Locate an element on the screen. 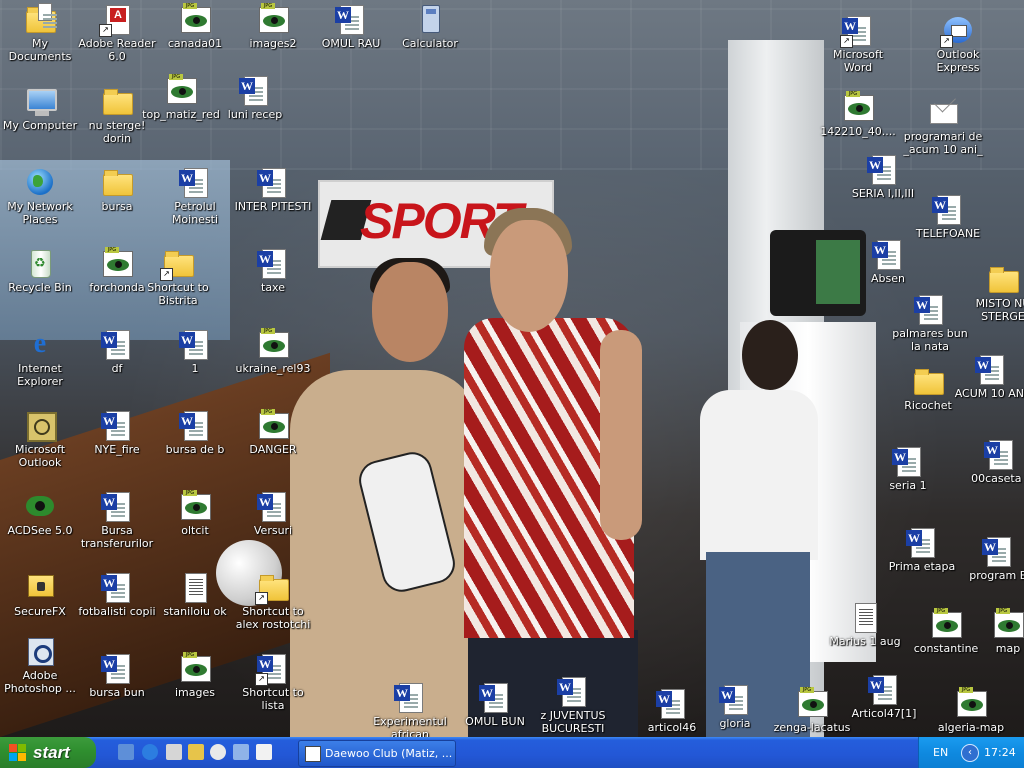 The image size is (1024, 768). desktop-icon: Microsoft Outlook is located at coordinates (40, 439).